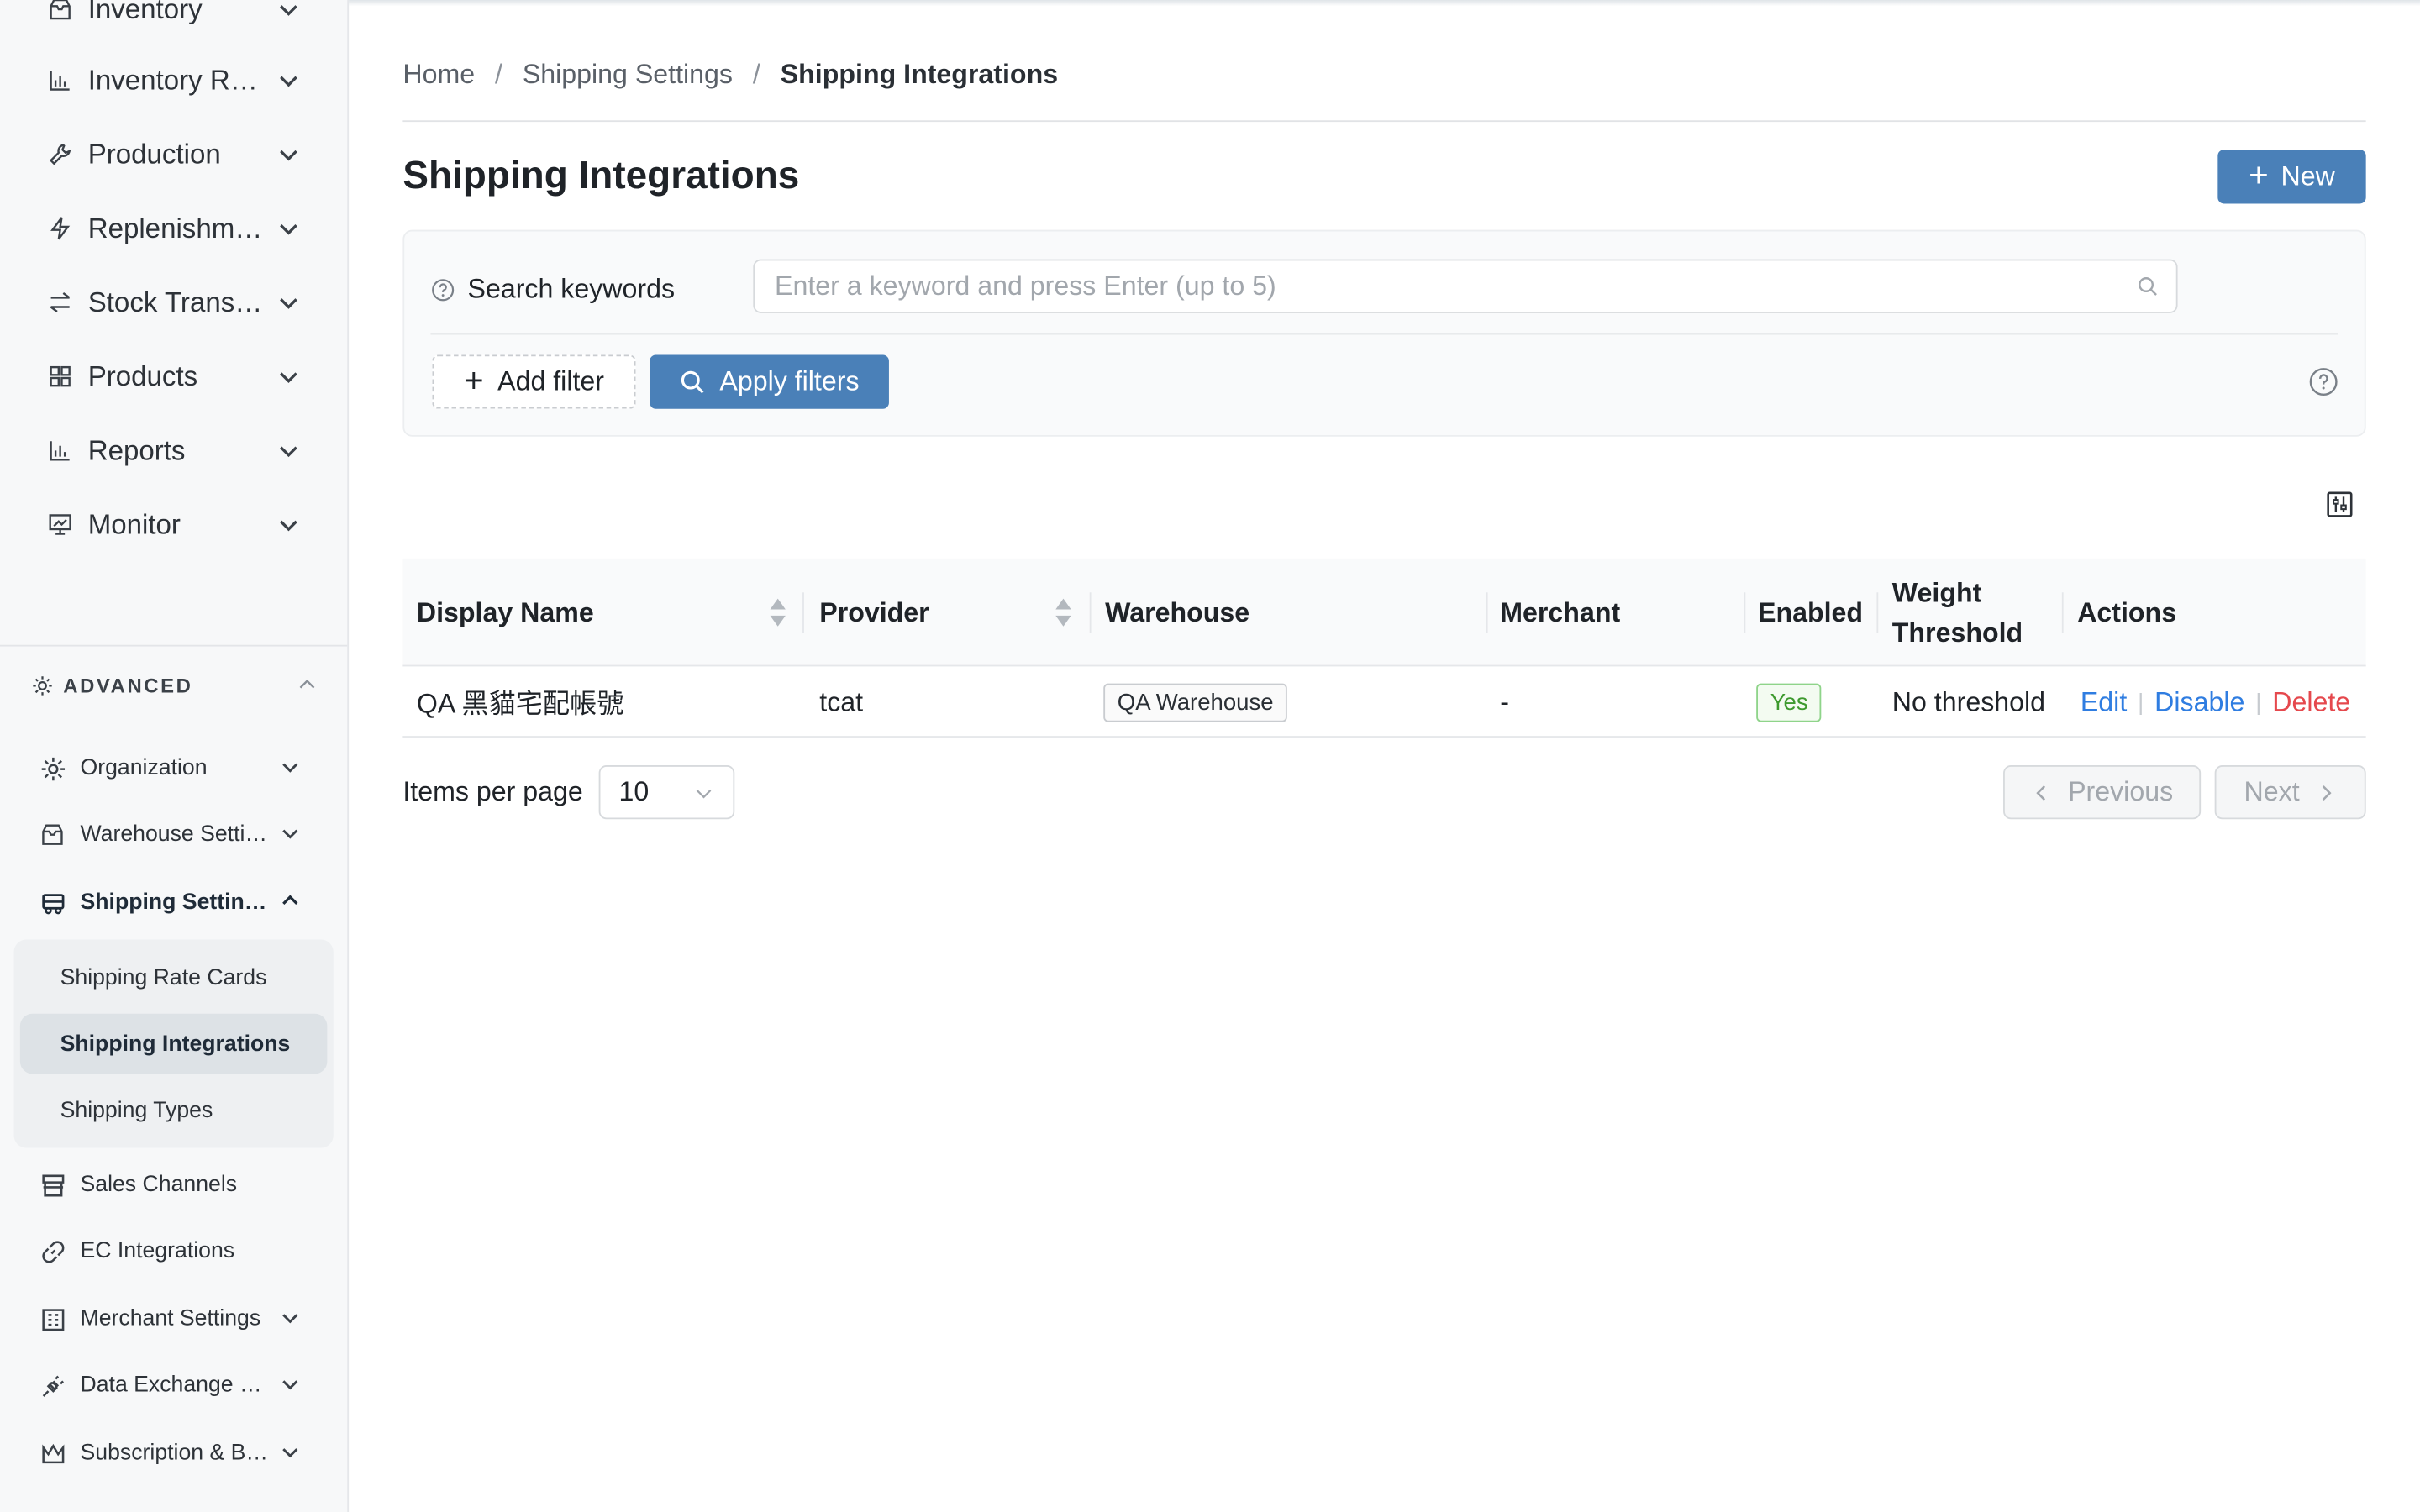 This screenshot has height=1512, width=2420. What do you see at coordinates (2311, 701) in the screenshot?
I see `delete-link: Delete` at bounding box center [2311, 701].